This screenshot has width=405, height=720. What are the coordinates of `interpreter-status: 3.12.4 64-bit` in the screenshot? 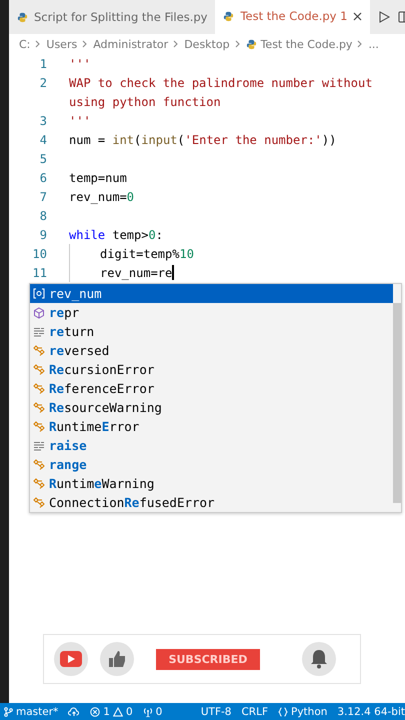 It's located at (371, 712).